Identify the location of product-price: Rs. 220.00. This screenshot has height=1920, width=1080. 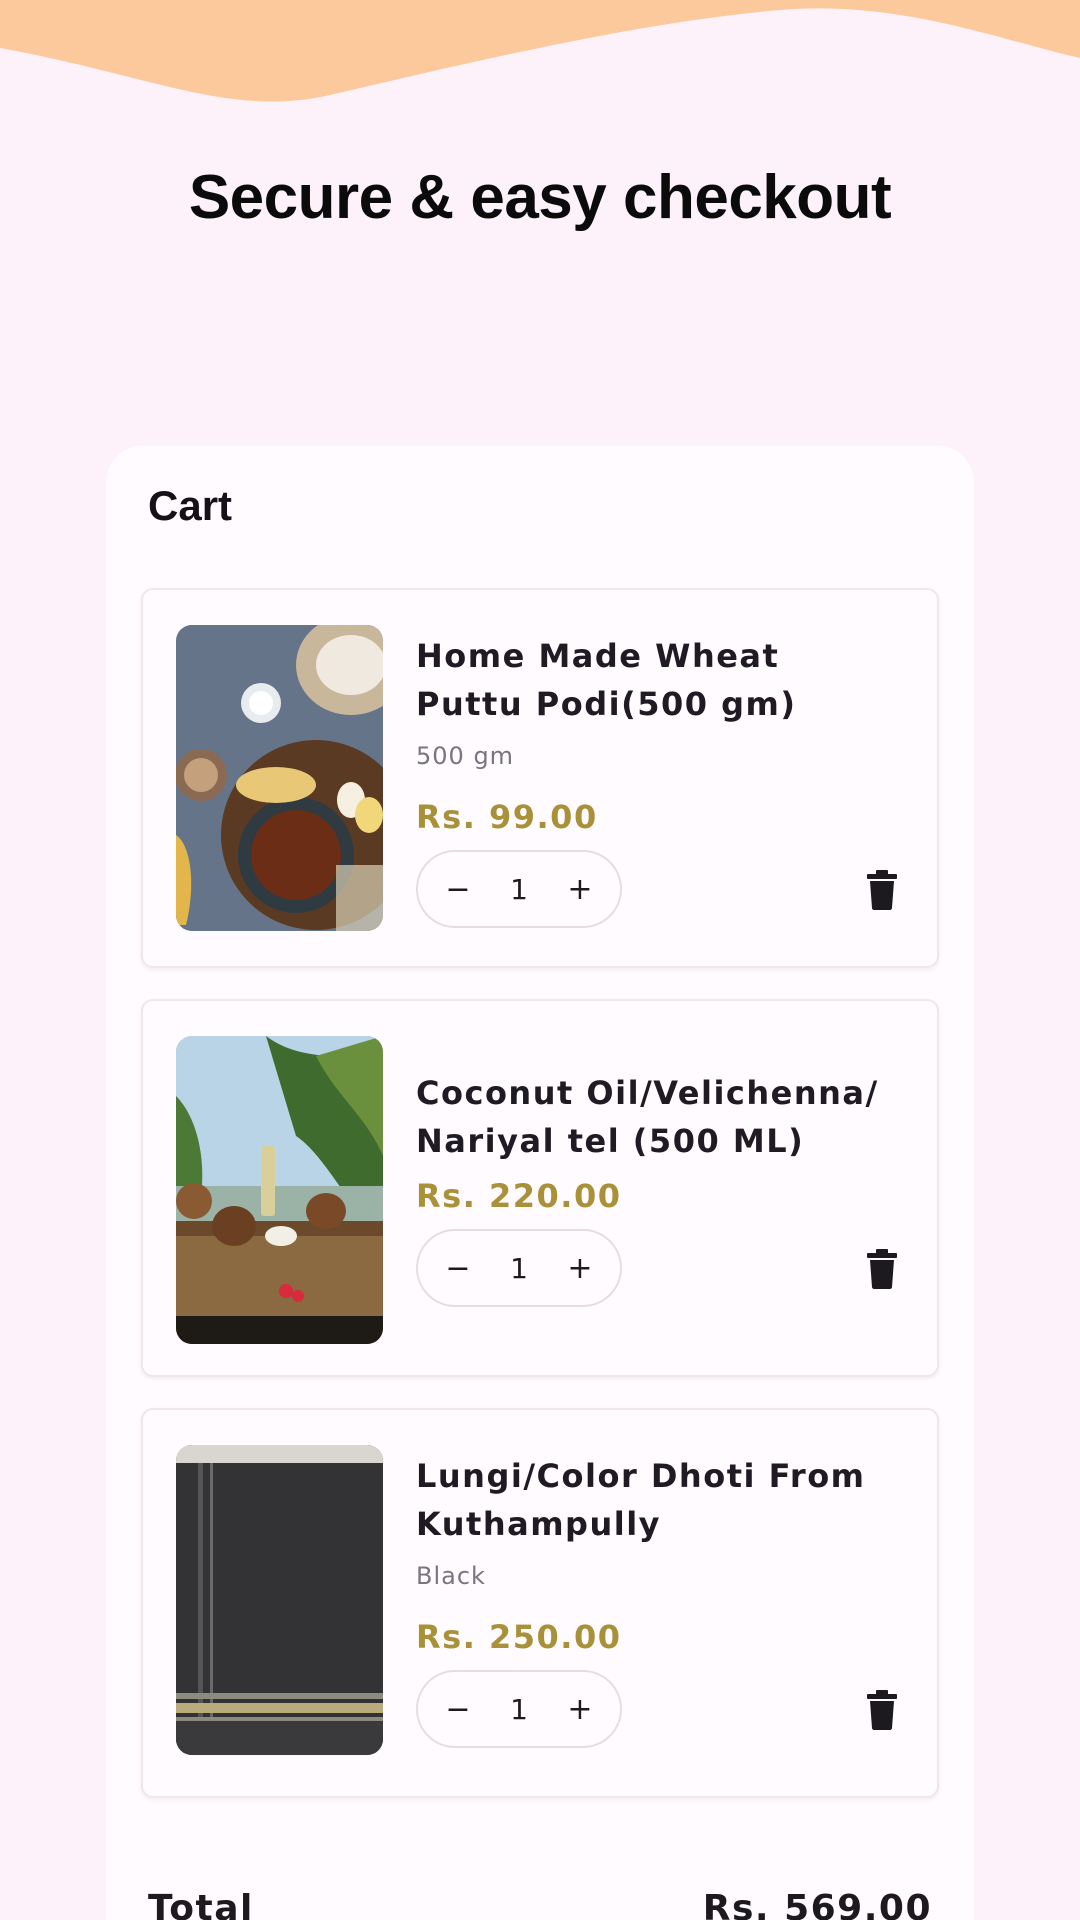
(519, 1196).